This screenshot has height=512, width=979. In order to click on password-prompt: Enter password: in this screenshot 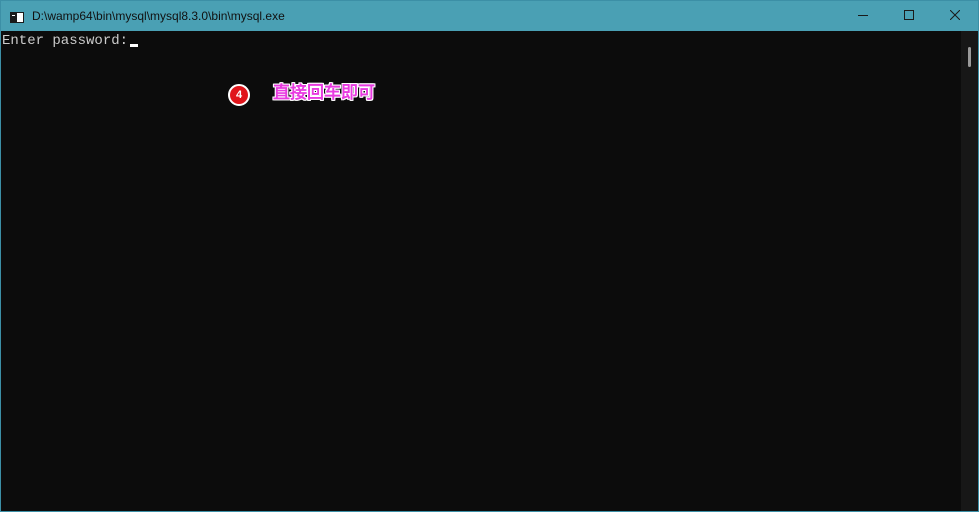, I will do `click(69, 41)`.